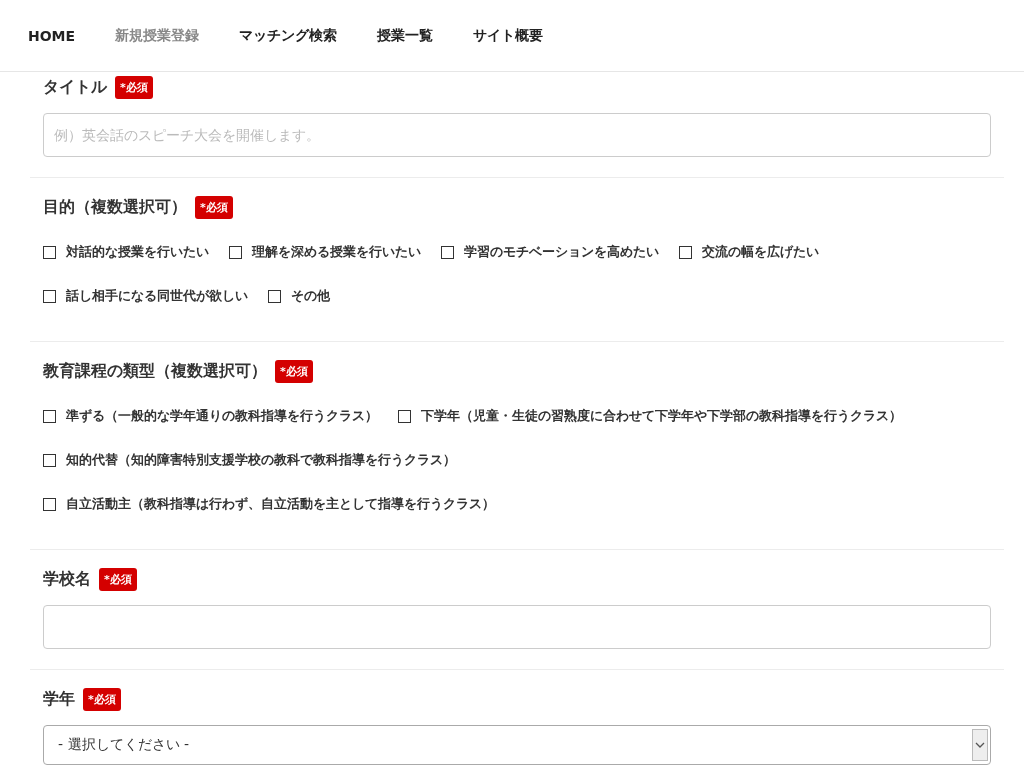  Describe the element at coordinates (310, 296) in the screenshot. I see `option-label: その他` at that location.